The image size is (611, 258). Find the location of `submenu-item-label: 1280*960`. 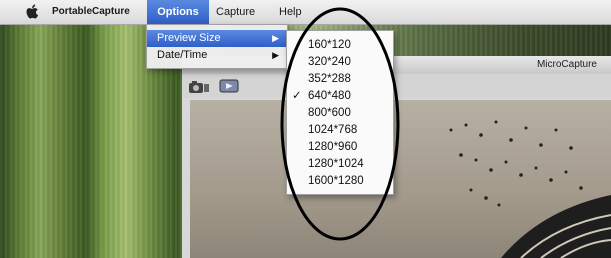

submenu-item-label: 1280*960 is located at coordinates (333, 147).